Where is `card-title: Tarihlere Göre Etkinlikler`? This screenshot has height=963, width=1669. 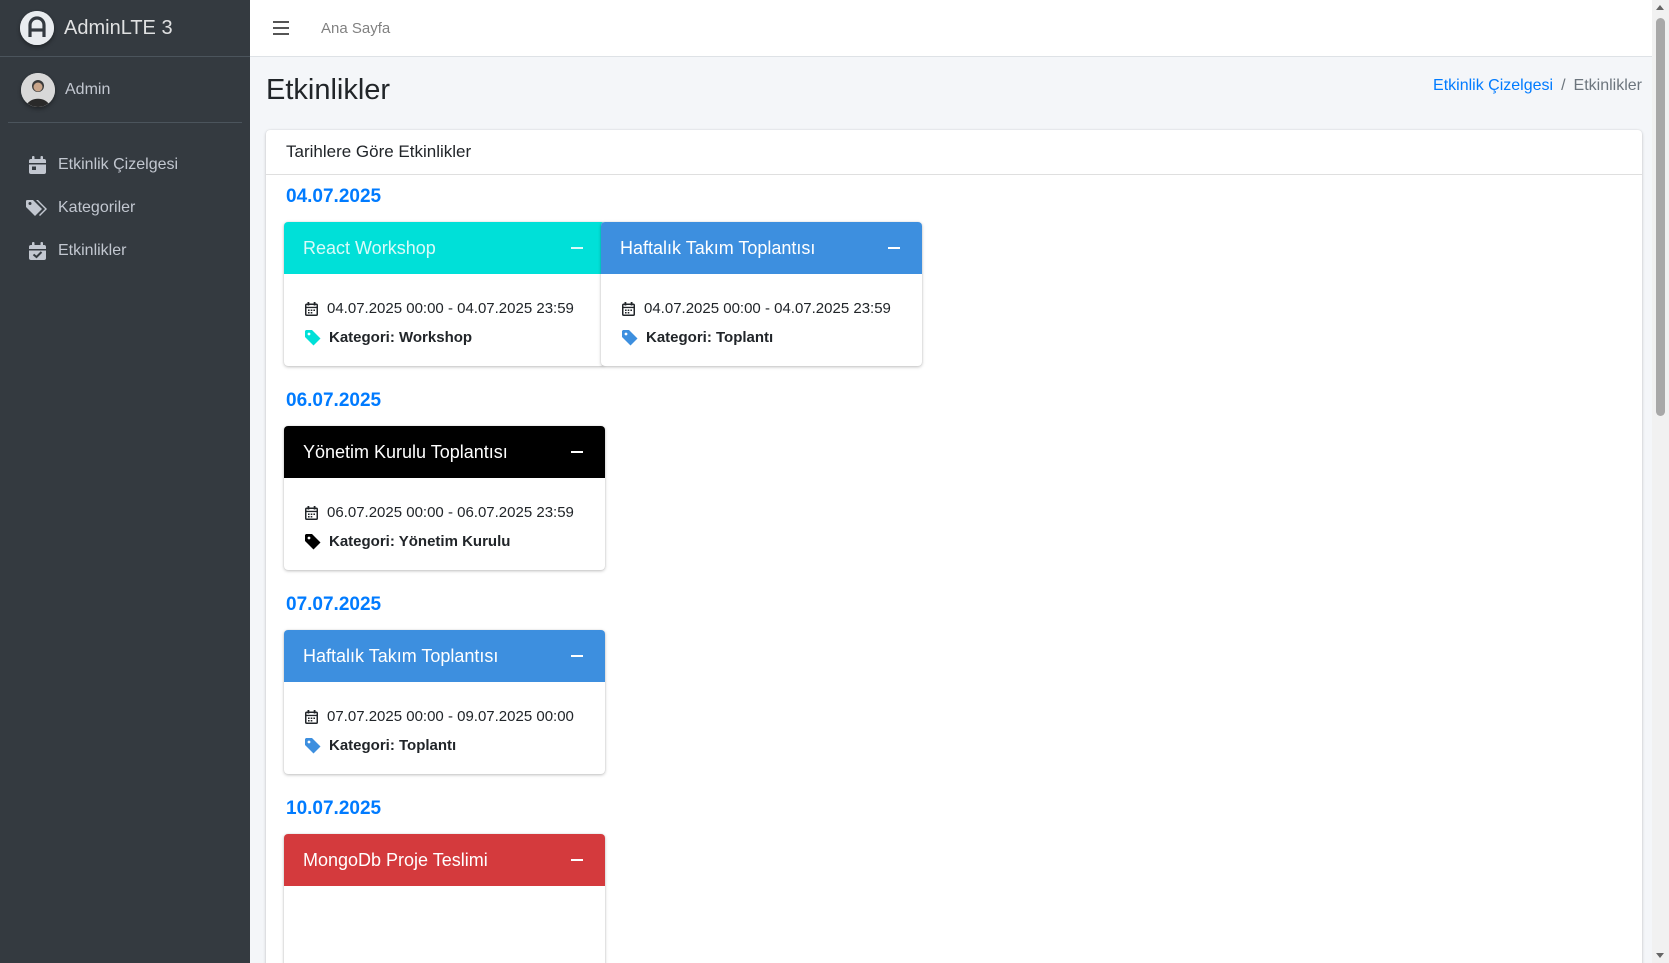
card-title: Tarihlere Göre Etkinlikler is located at coordinates (954, 152).